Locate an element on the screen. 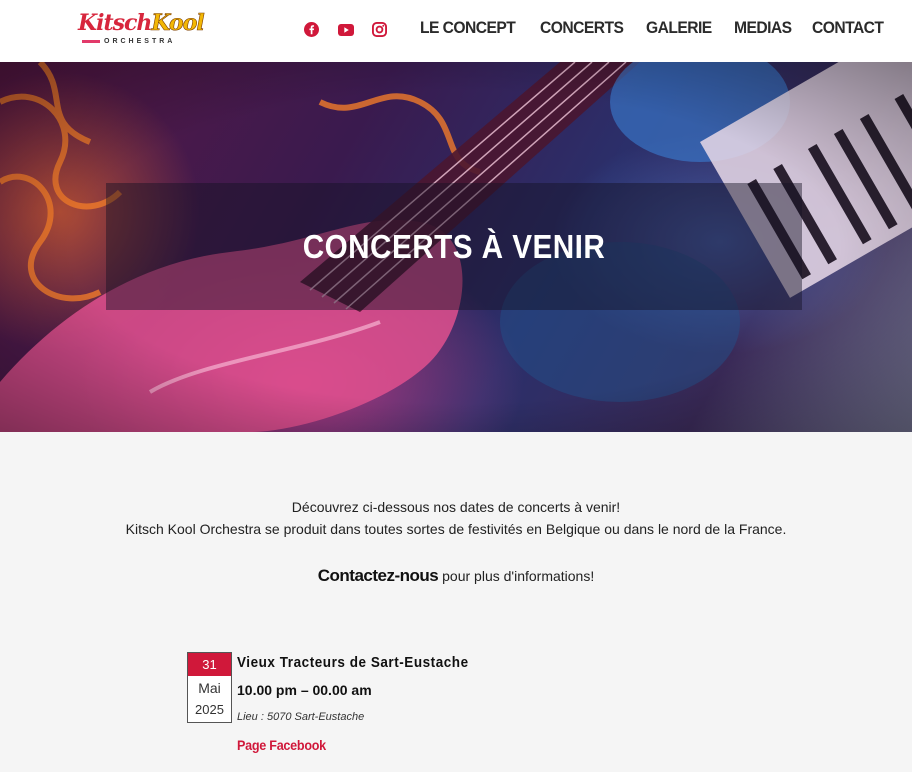 The height and width of the screenshot is (772, 912). event-day: 31 is located at coordinates (209, 664).